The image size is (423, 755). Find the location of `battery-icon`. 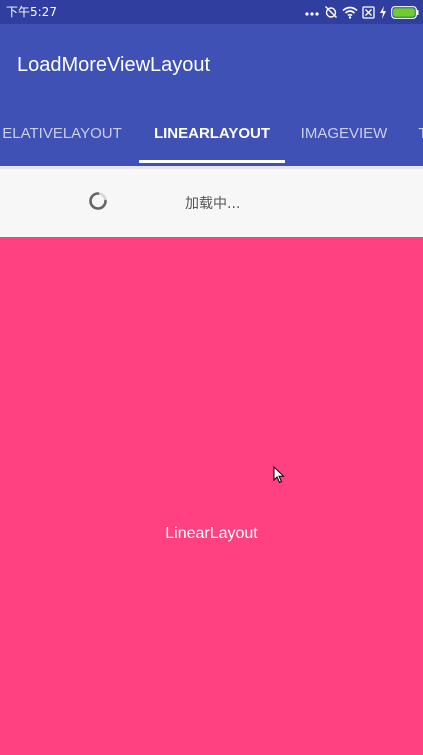

battery-icon is located at coordinates (405, 12).